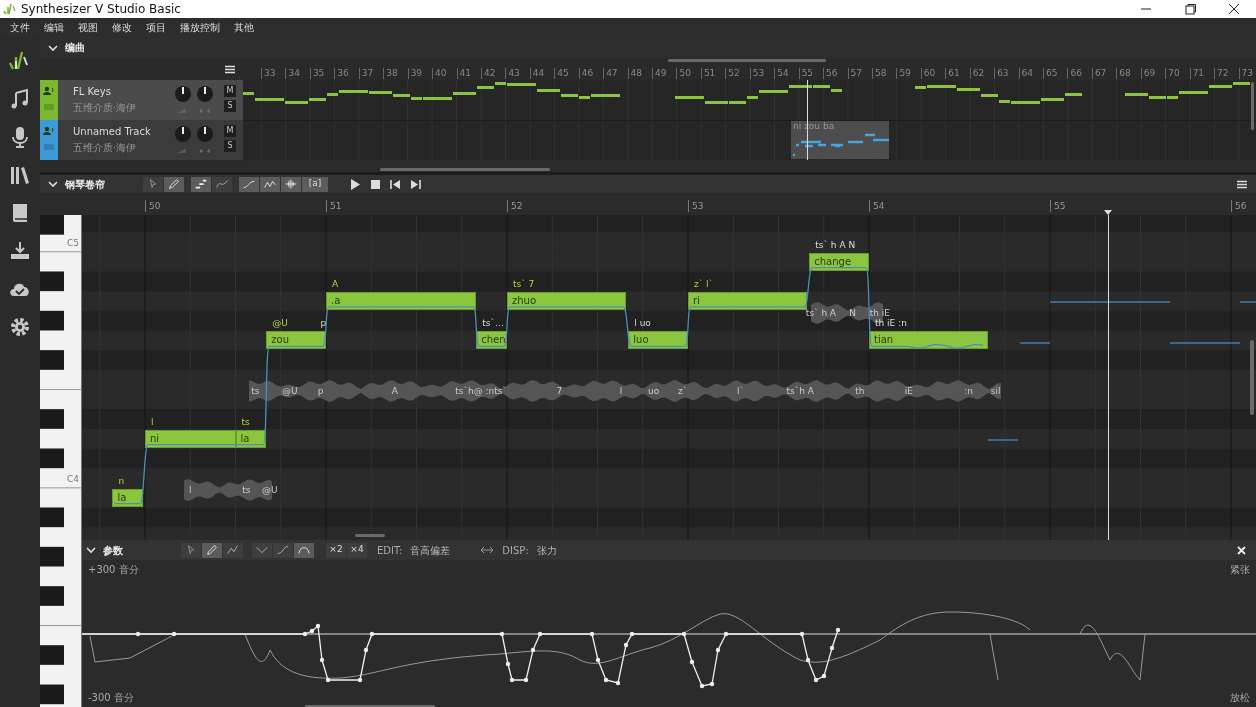  I want to click on measure-number: 54, so click(959, 206).